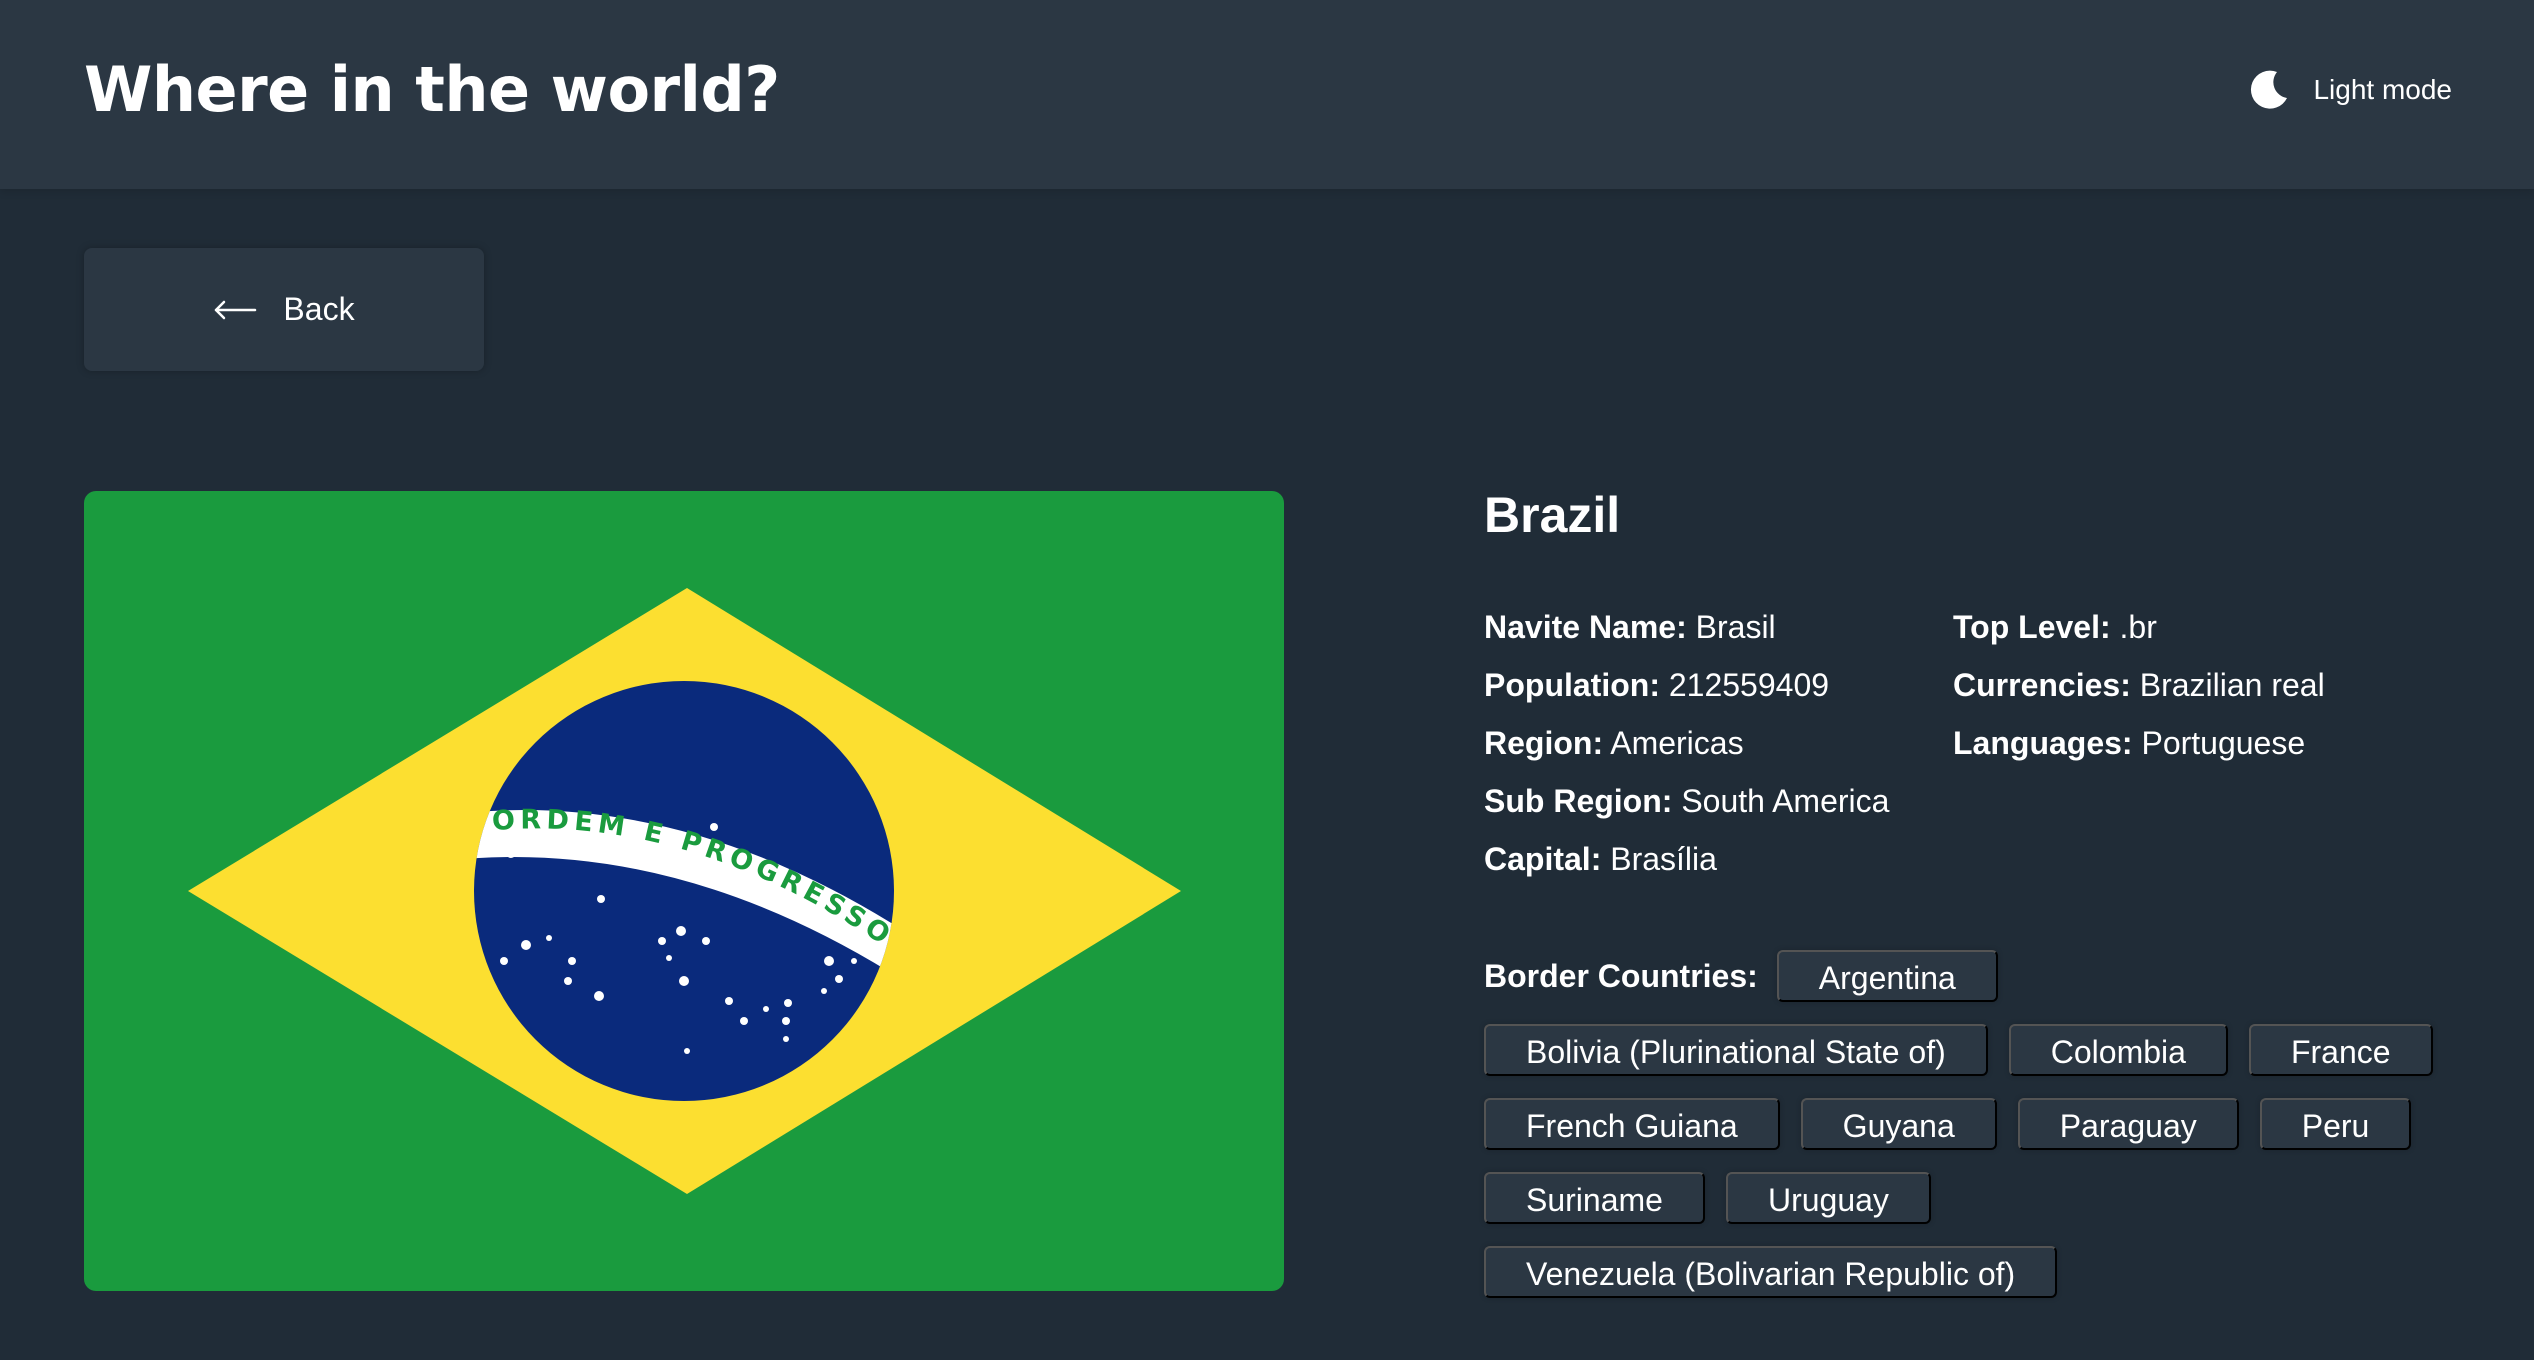  What do you see at coordinates (1621, 976) in the screenshot?
I see `border-countries-label: Border Countries:` at bounding box center [1621, 976].